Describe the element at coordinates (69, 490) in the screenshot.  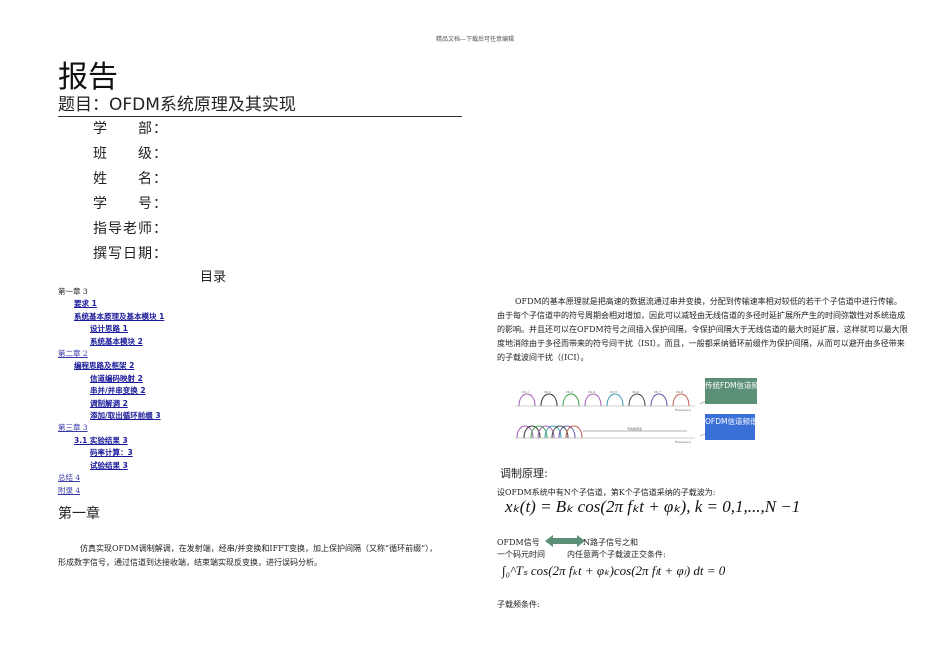
I see `toc-entry: 附录 4` at that location.